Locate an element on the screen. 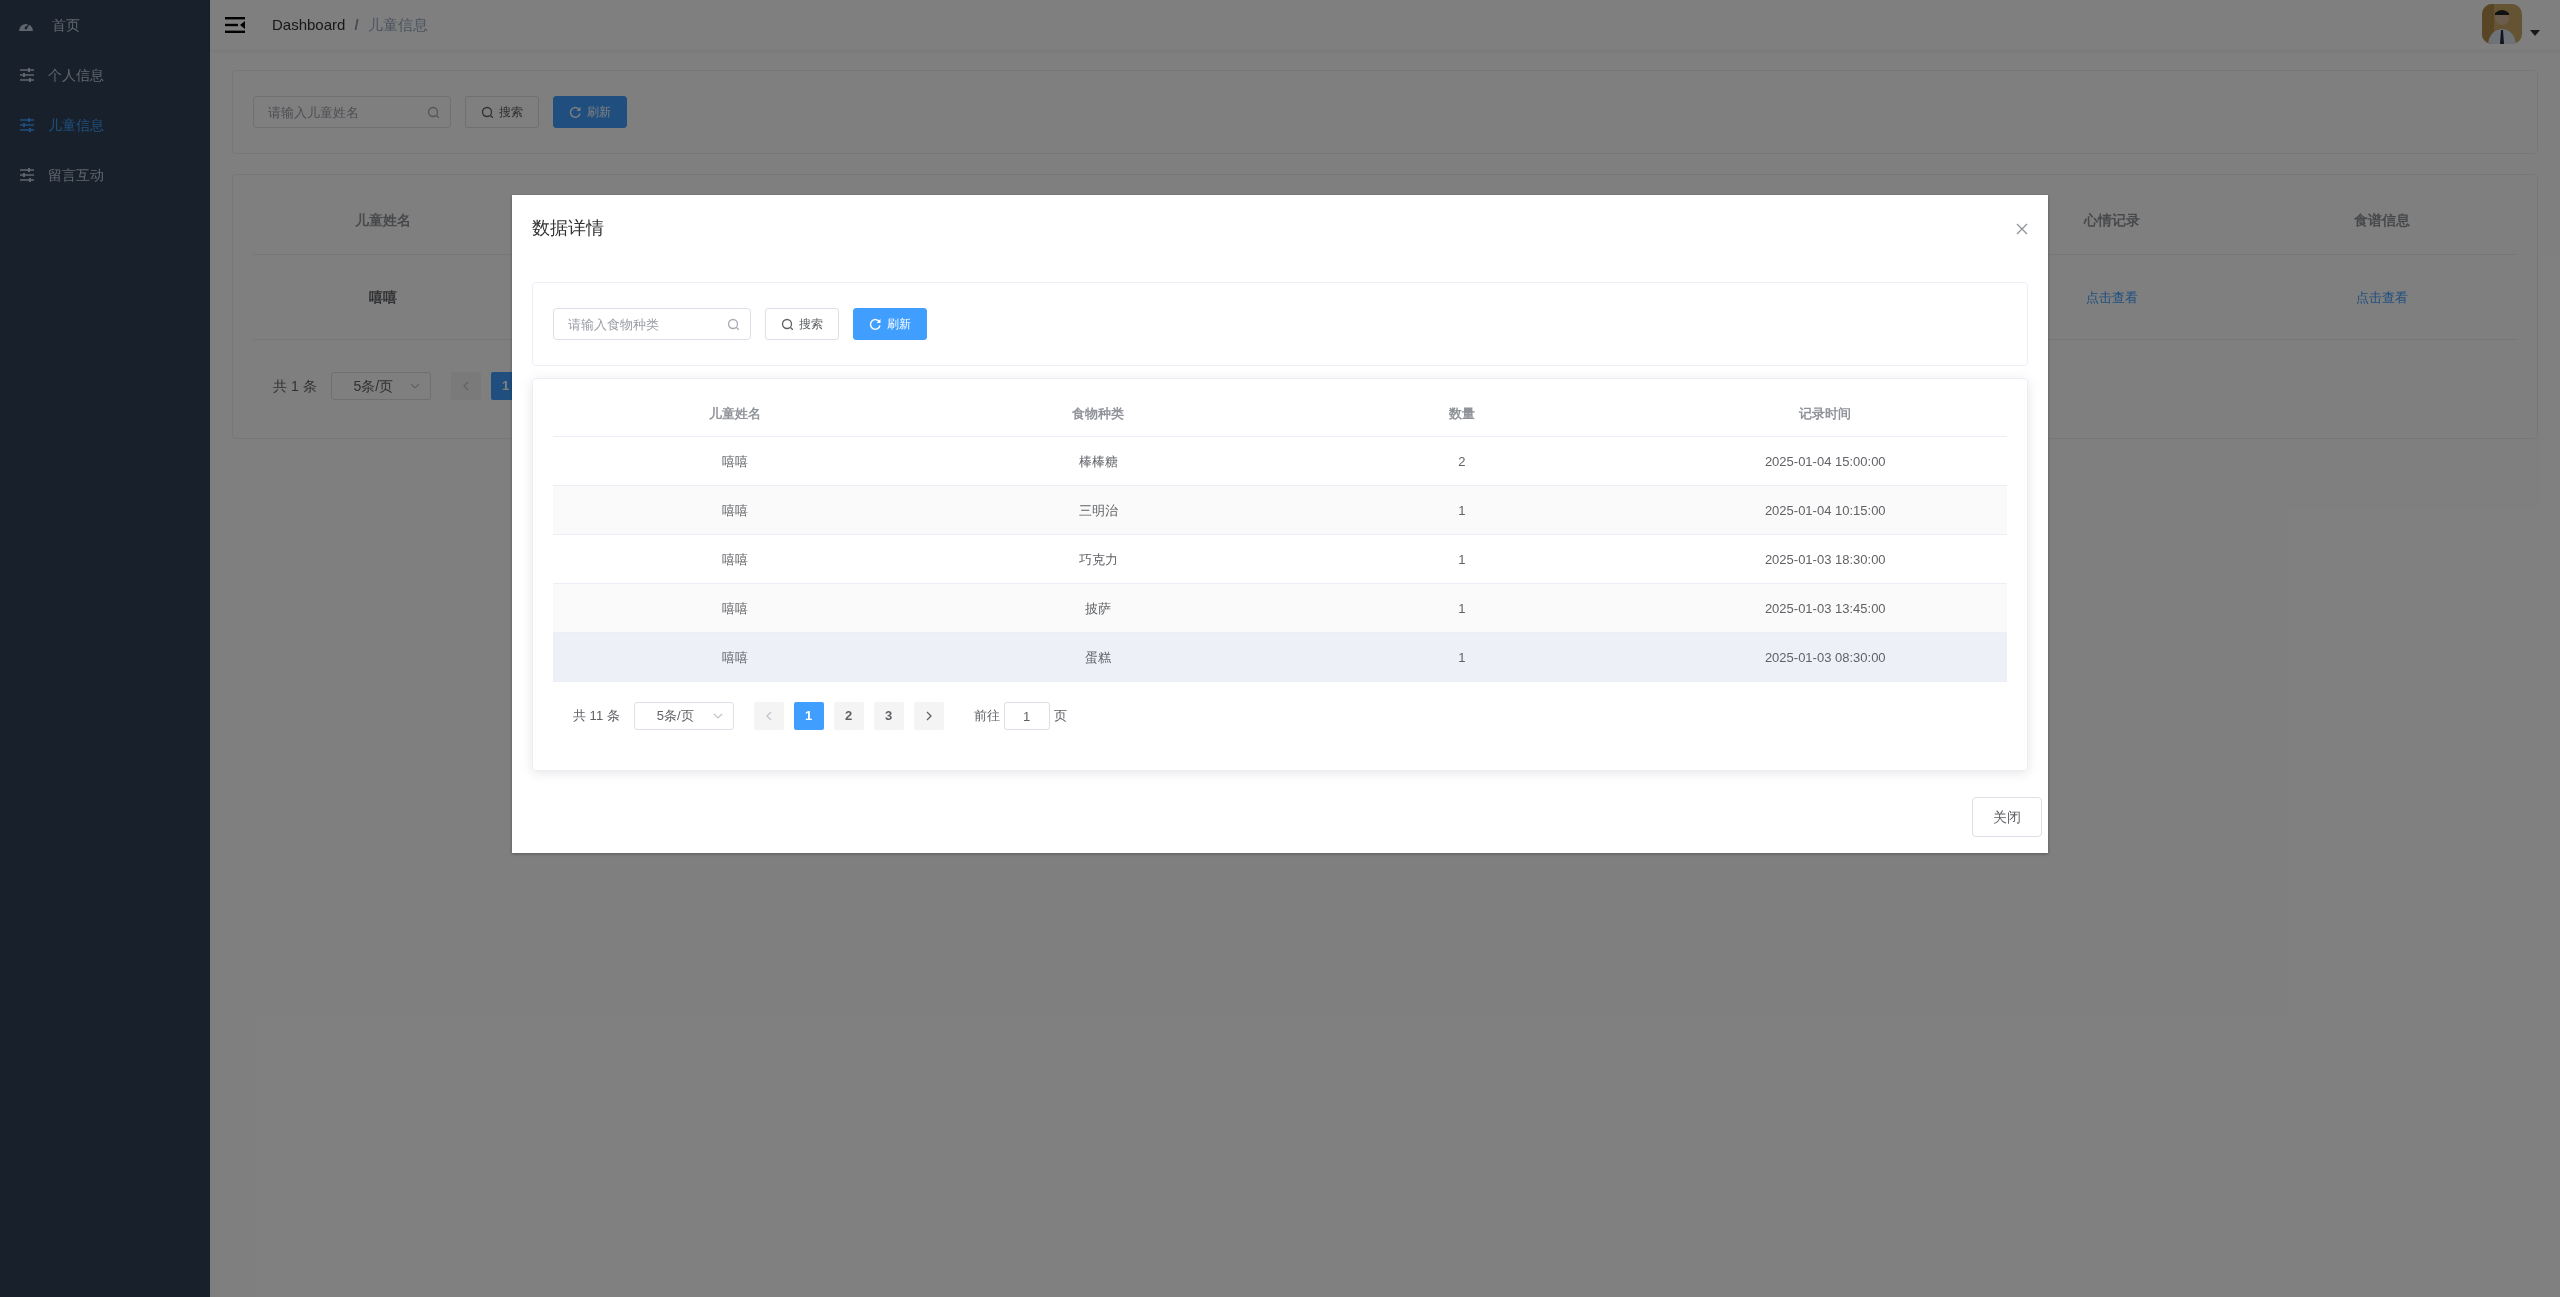  goto-label: 前往 is located at coordinates (986, 716).